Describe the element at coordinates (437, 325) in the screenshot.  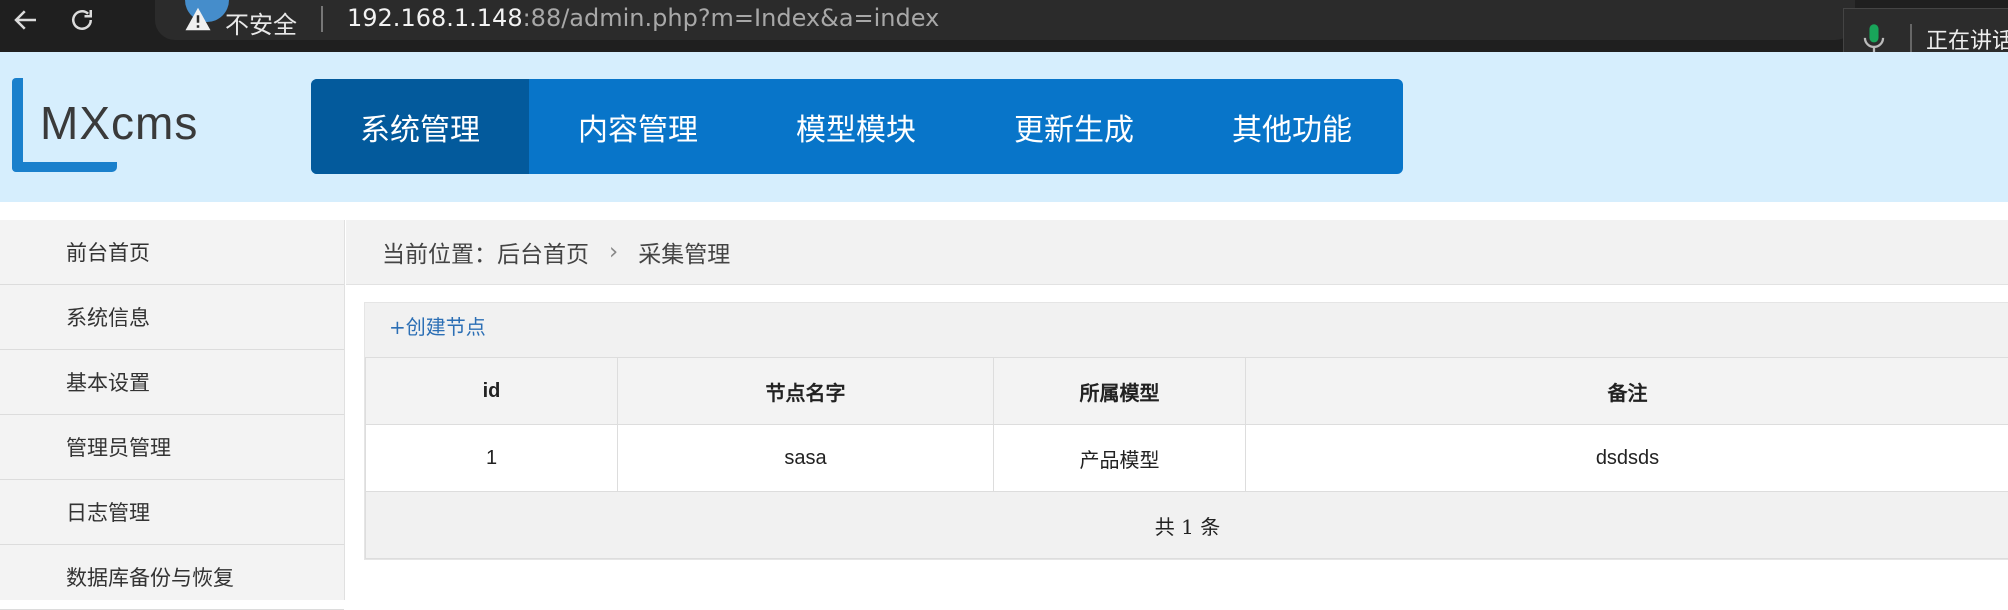
I see `create-node-link: +创建节点` at that location.